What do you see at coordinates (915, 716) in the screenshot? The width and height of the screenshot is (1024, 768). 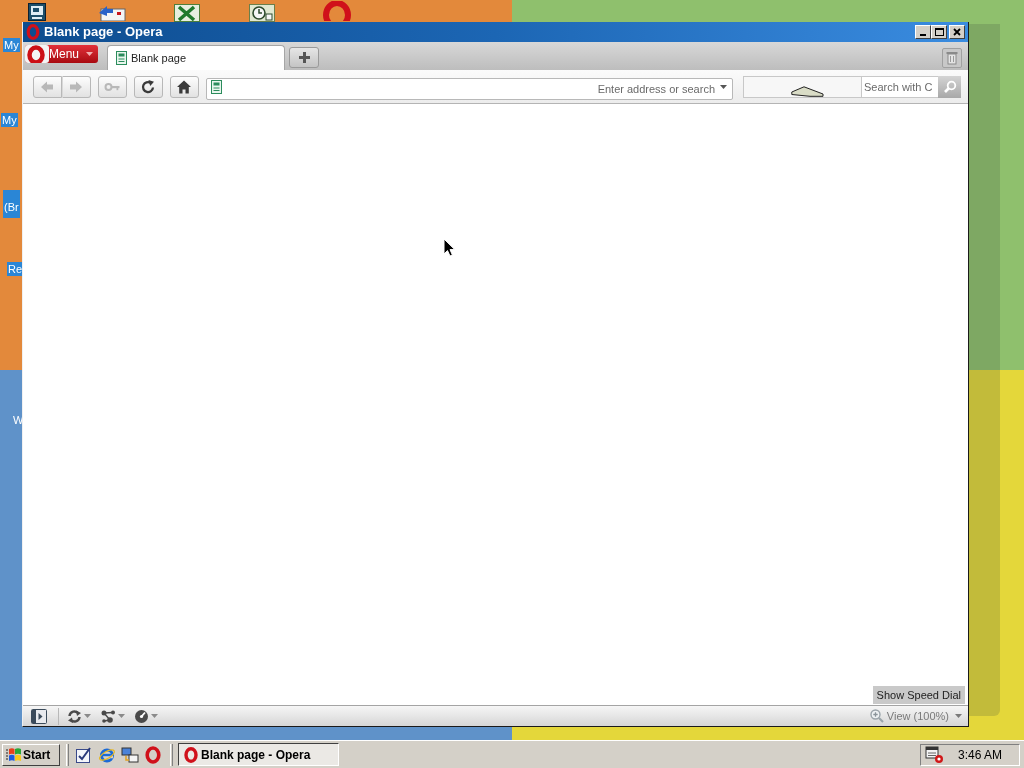 I see `zoom-view-button: View (100%)` at bounding box center [915, 716].